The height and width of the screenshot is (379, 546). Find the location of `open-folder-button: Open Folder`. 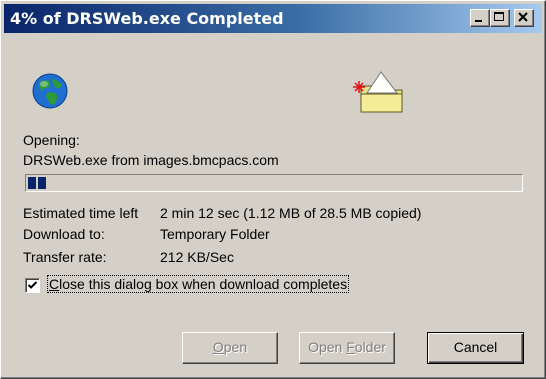

open-folder-button: Open Folder is located at coordinates (347, 348).